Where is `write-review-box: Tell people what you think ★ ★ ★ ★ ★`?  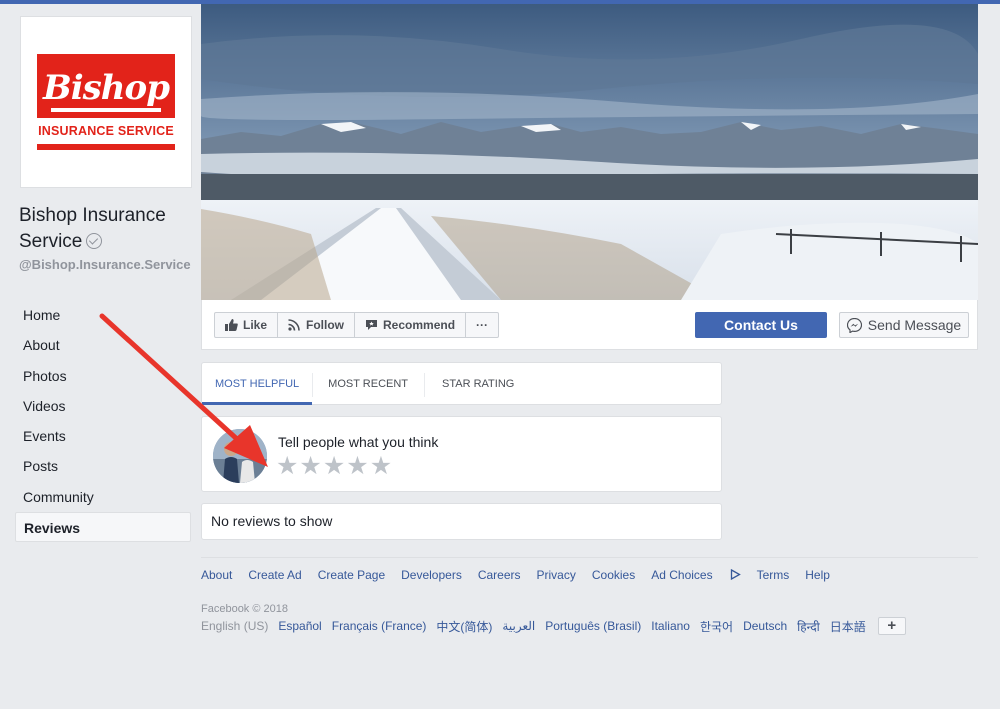 write-review-box: Tell people what you think ★ ★ ★ ★ ★ is located at coordinates (461, 454).